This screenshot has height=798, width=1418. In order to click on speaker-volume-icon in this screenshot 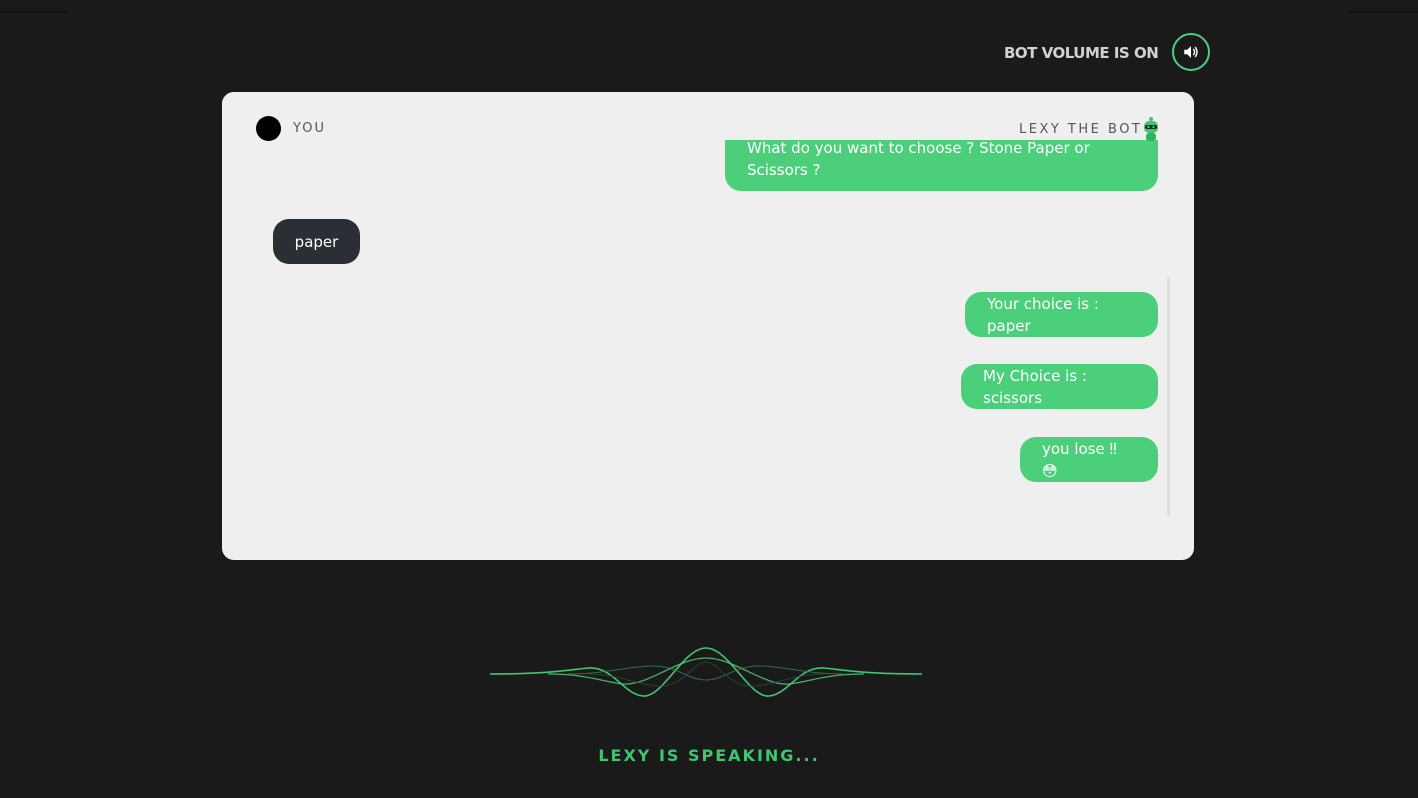, I will do `click(1191, 52)`.